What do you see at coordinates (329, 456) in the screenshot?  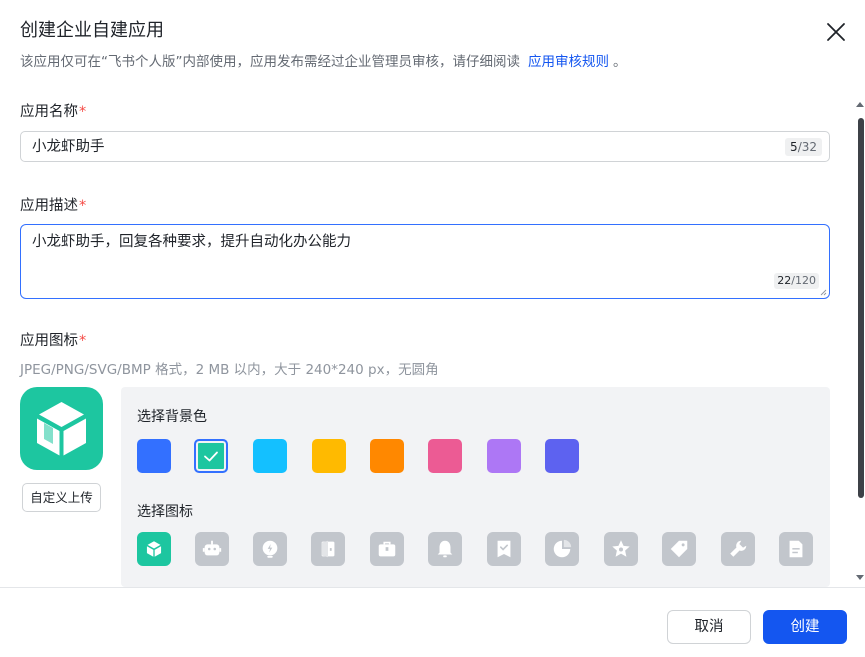 I see `color-swatch-yellow` at bounding box center [329, 456].